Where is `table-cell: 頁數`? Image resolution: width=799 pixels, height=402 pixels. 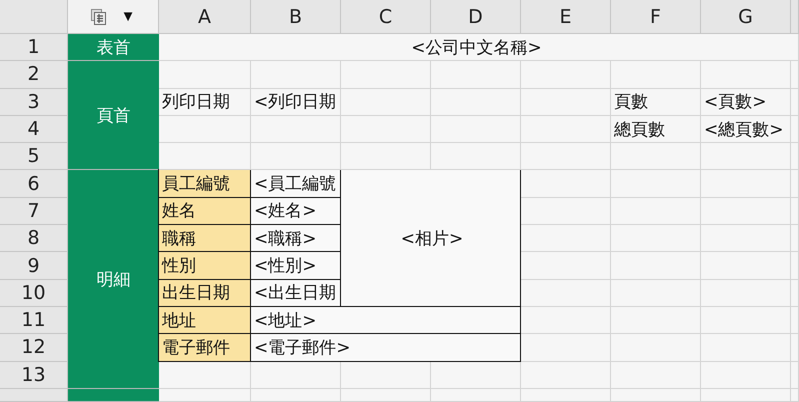
table-cell: 頁數 is located at coordinates (656, 102).